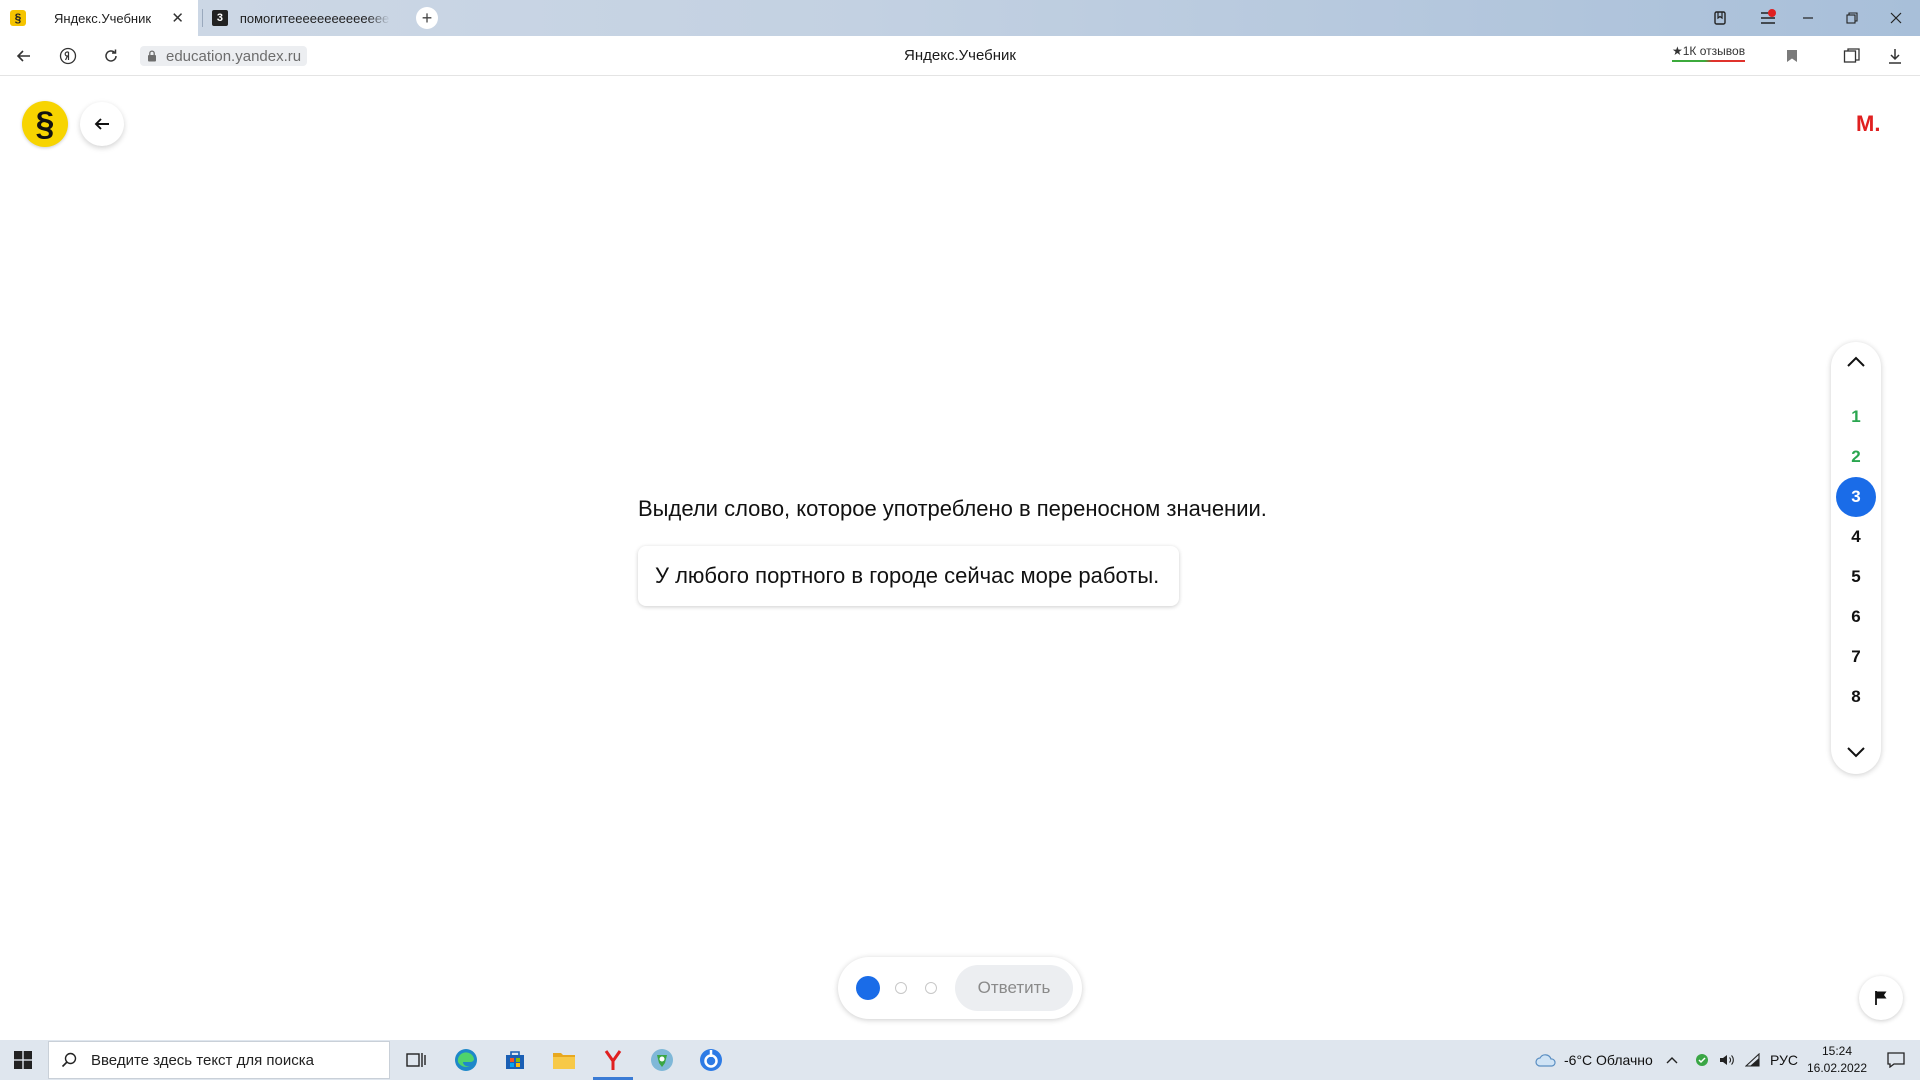 The width and height of the screenshot is (1920, 1080). What do you see at coordinates (416, 1060) in the screenshot?
I see `task-view-icon` at bounding box center [416, 1060].